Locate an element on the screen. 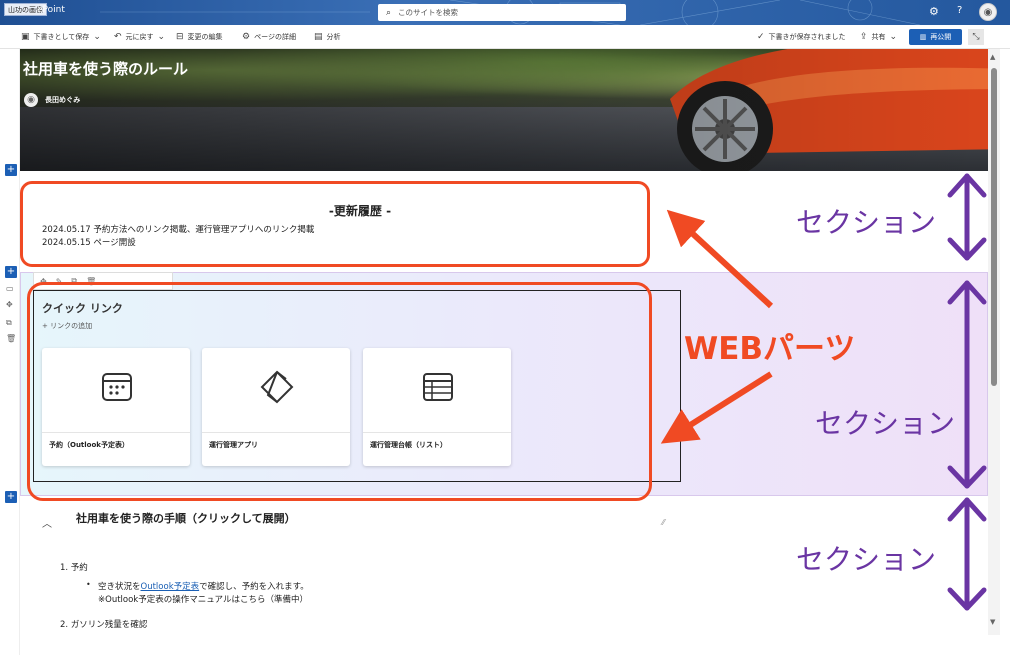  step-heading: 1. 予約 is located at coordinates (74, 568).